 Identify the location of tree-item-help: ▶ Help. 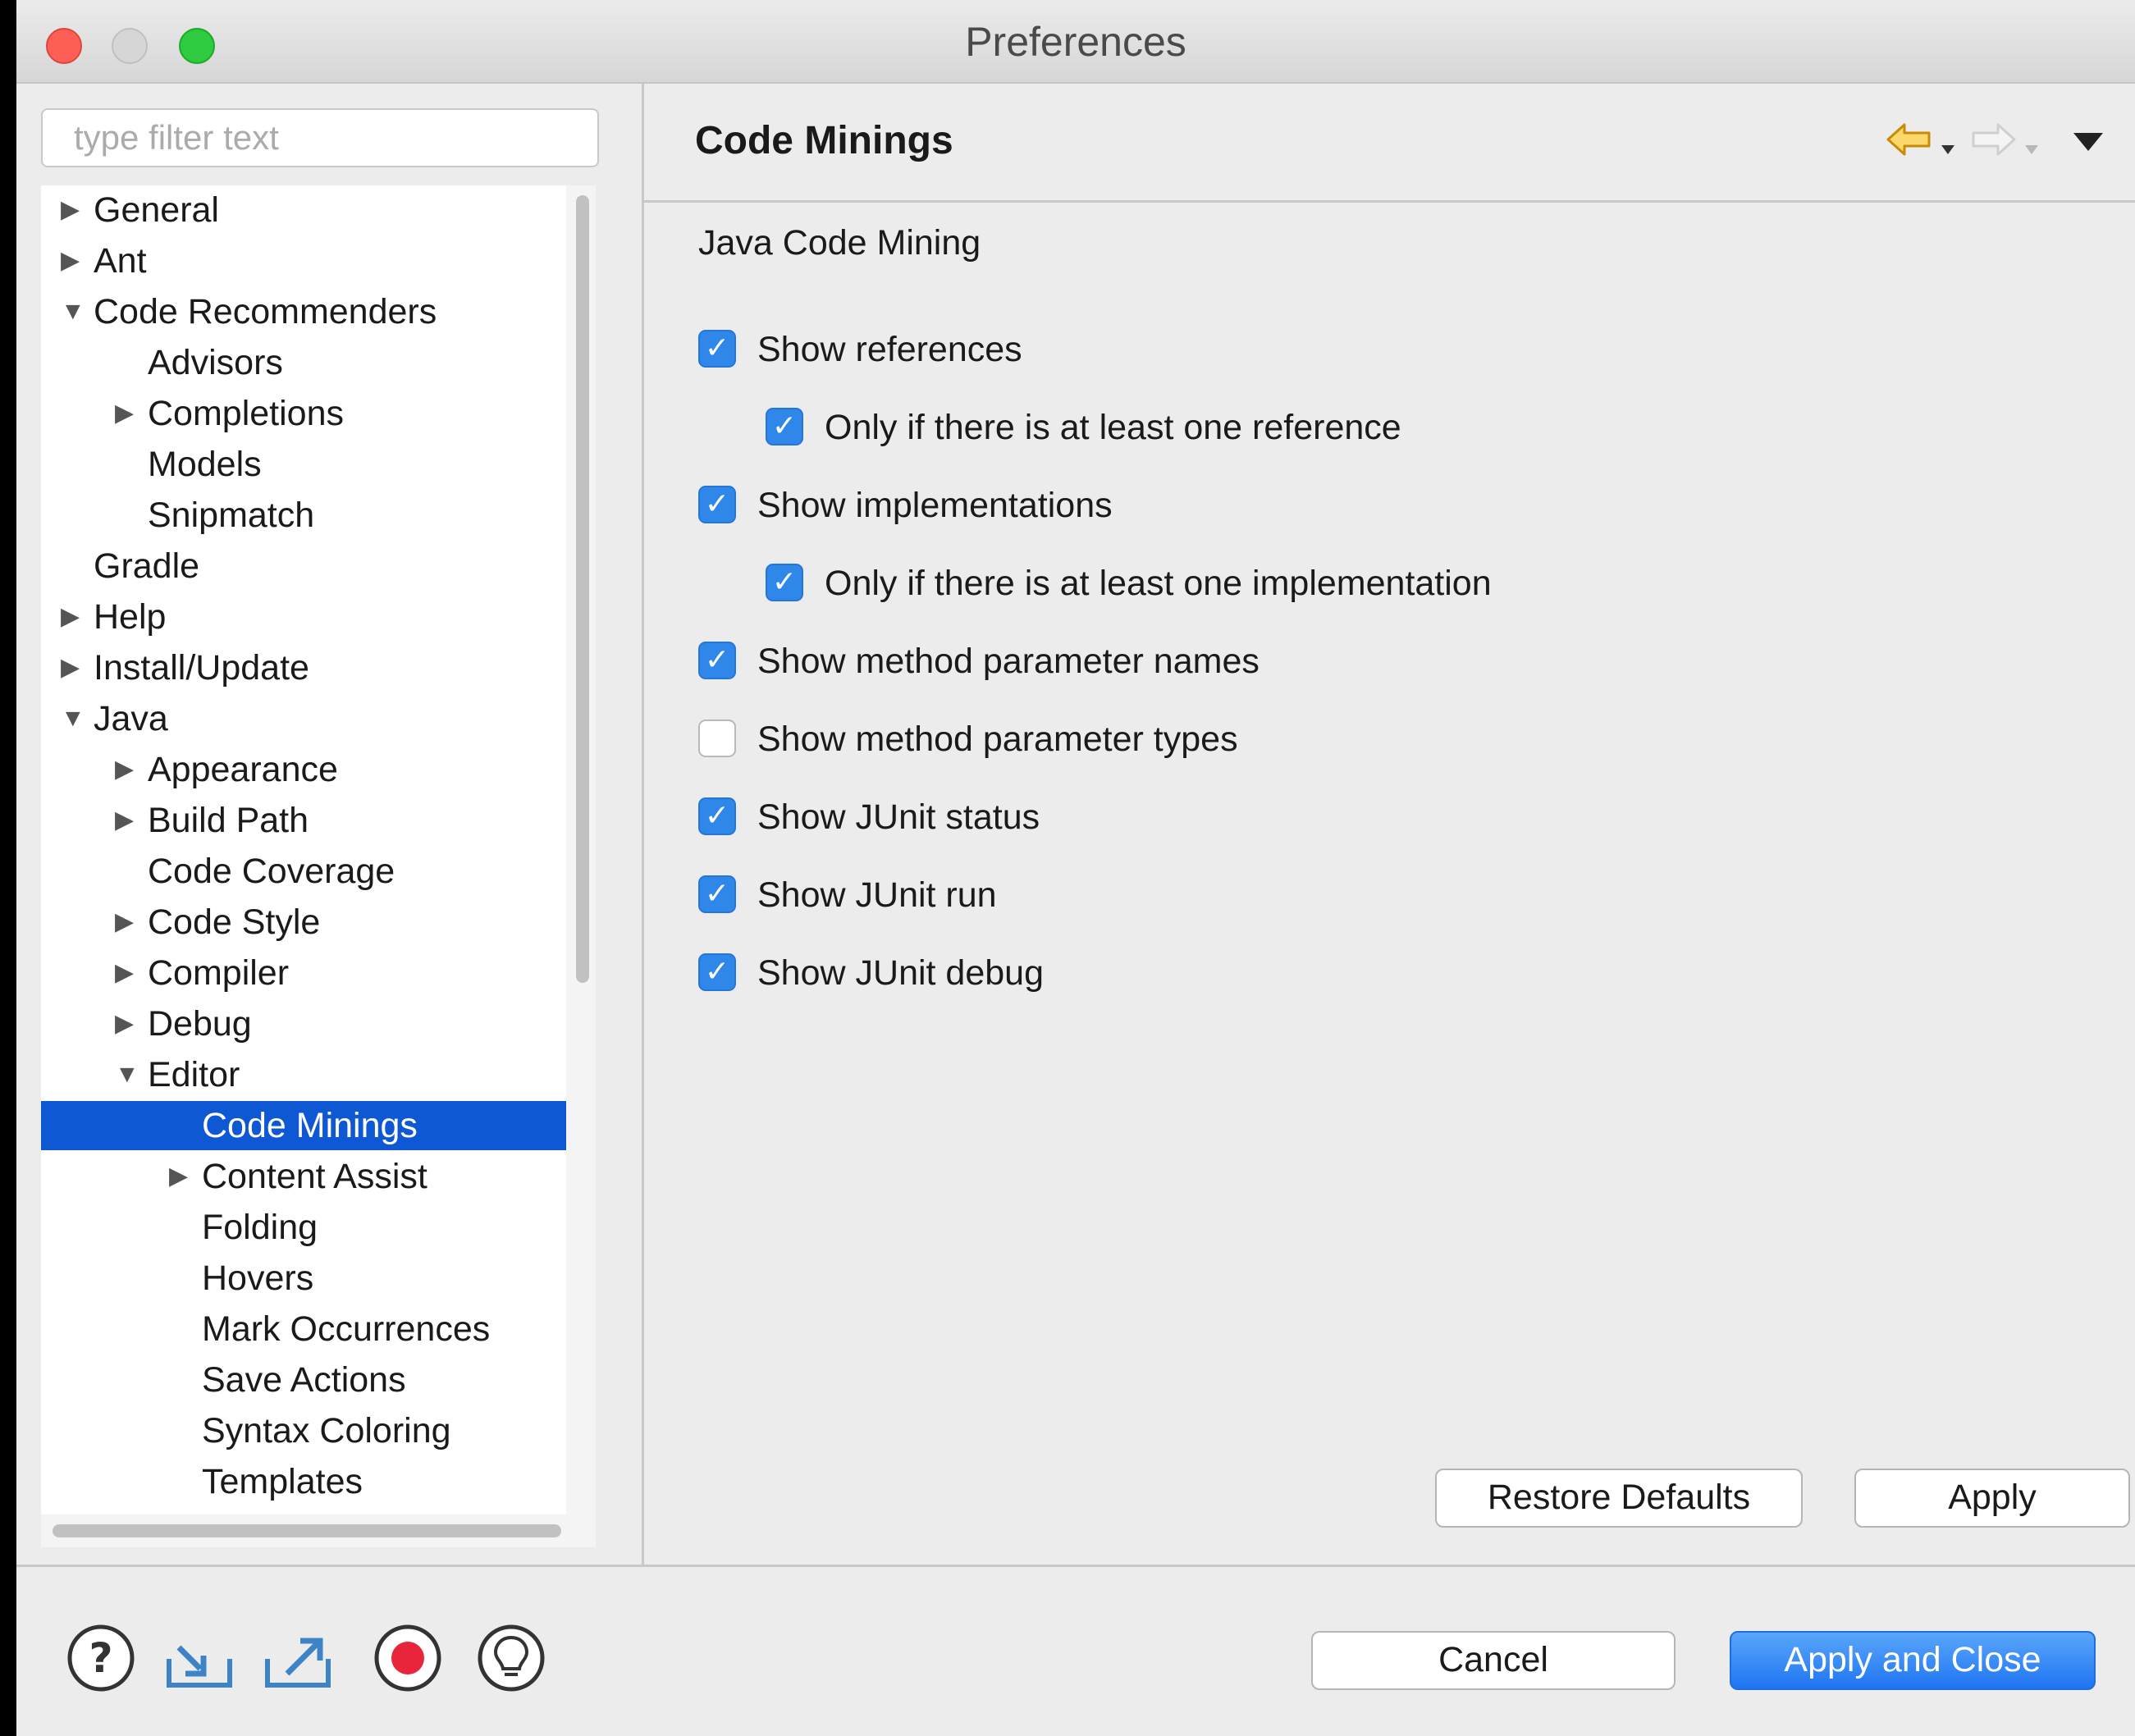
(303, 617).